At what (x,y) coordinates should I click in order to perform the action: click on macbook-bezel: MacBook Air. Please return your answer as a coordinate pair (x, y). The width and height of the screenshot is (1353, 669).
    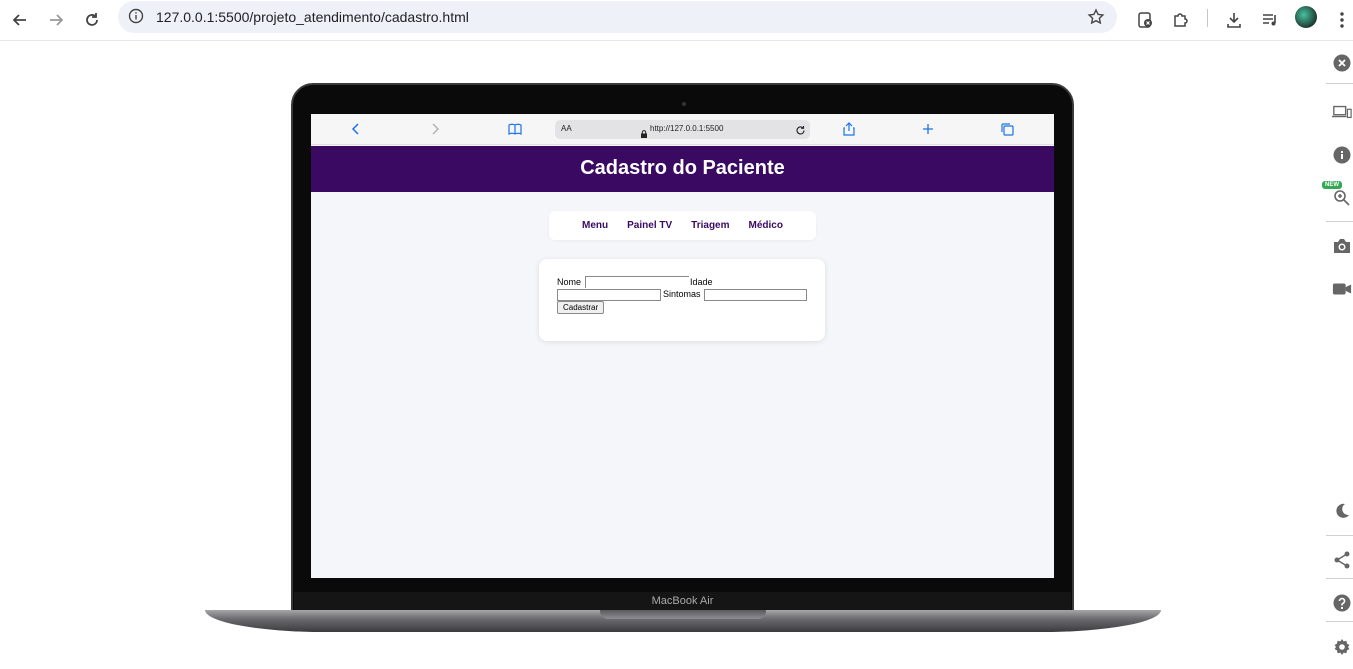
    Looking at the image, I should click on (682, 602).